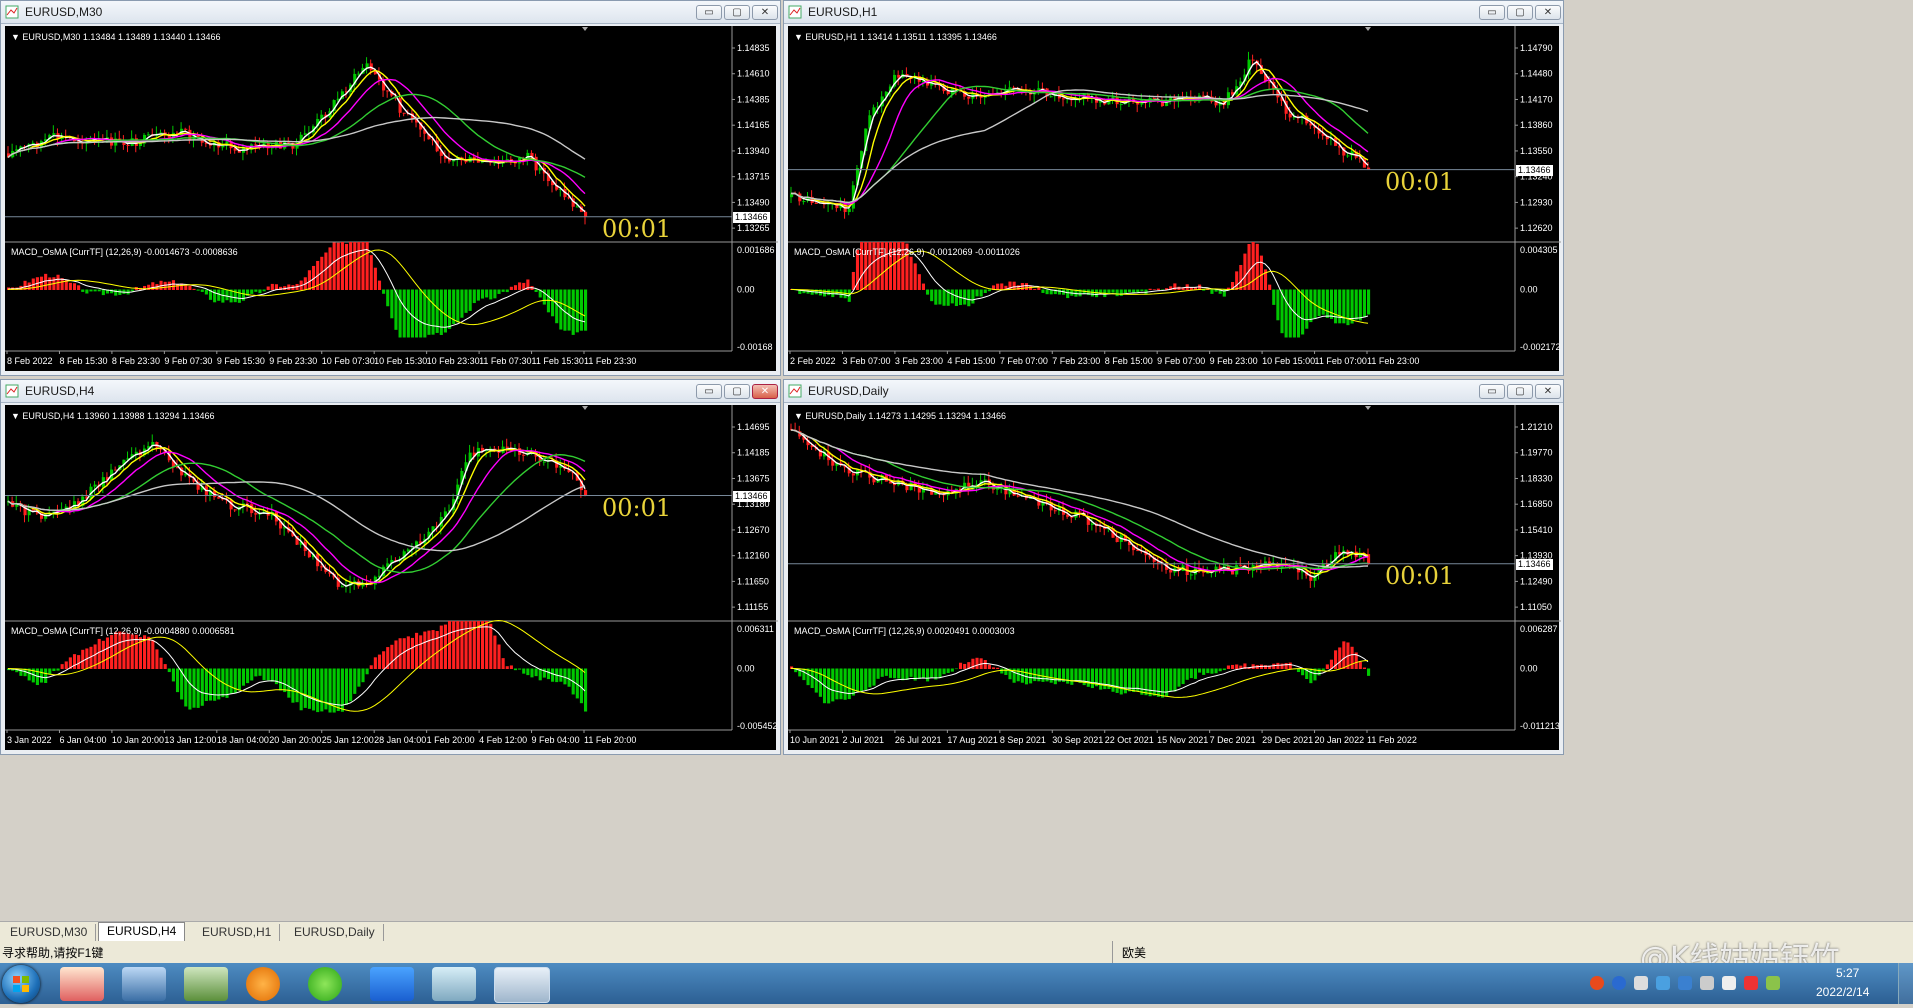 This screenshot has width=1913, height=1008. What do you see at coordinates (1641, 983) in the screenshot?
I see `tray-input-icon` at bounding box center [1641, 983].